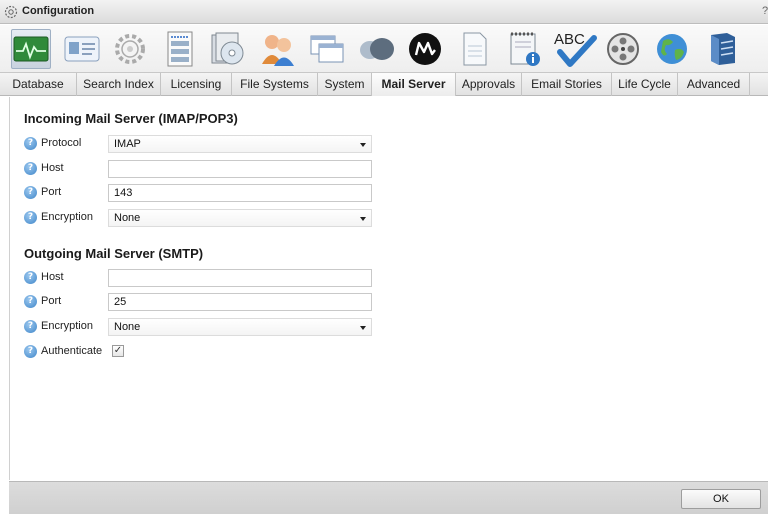 This screenshot has width=768, height=514. What do you see at coordinates (130, 49) in the screenshot?
I see `licensing-gear-icon` at bounding box center [130, 49].